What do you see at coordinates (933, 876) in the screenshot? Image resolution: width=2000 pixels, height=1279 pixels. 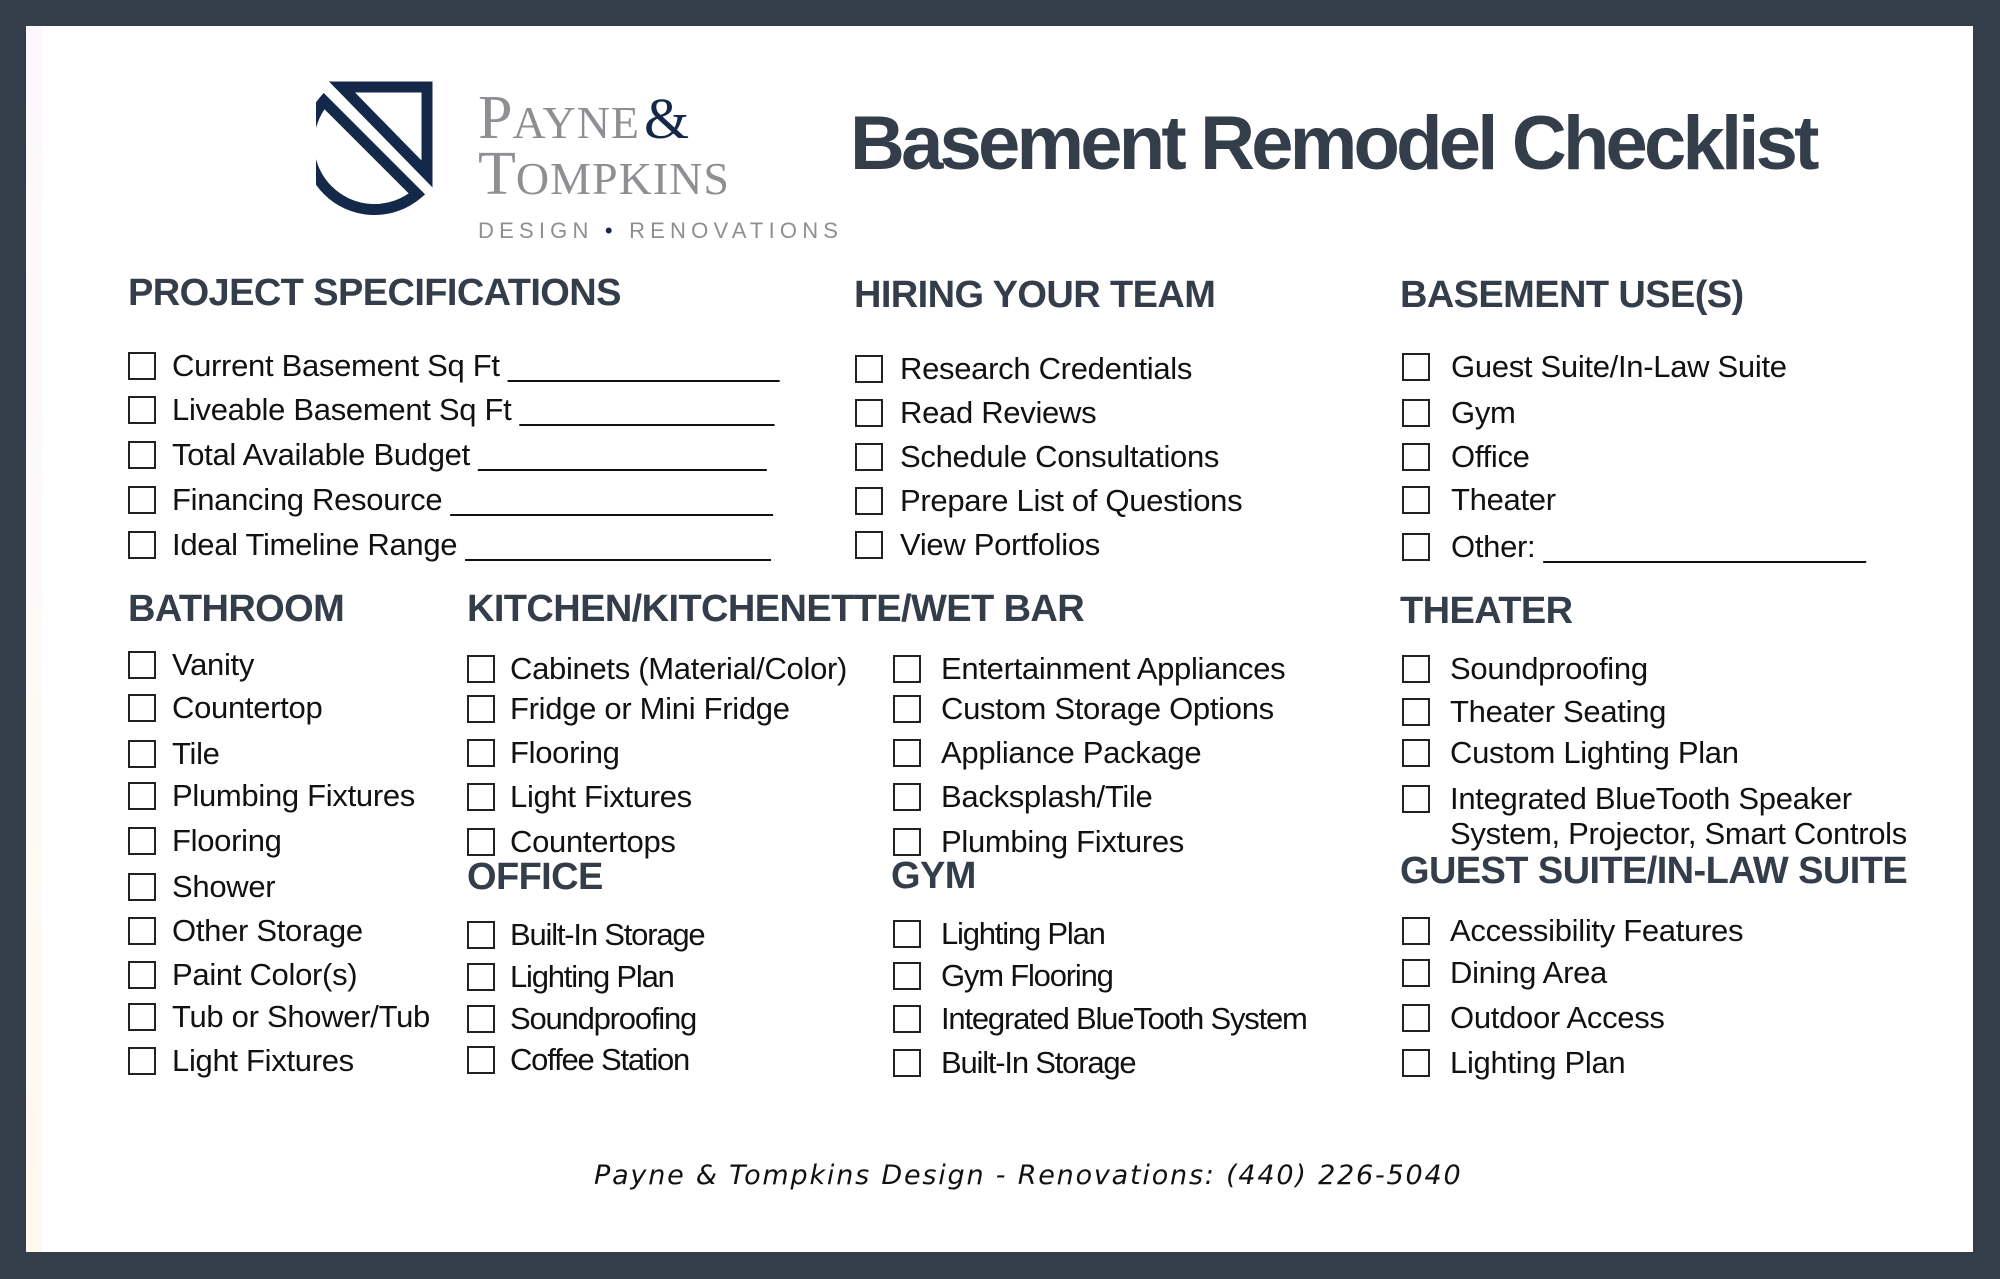 I see `section-heading-gym: GYM` at bounding box center [933, 876].